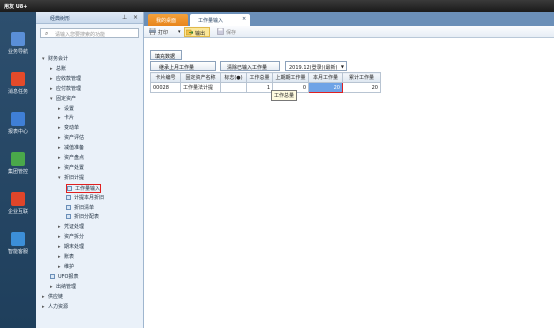 This screenshot has width=554, height=328. Describe the element at coordinates (74, 247) in the screenshot. I see `tree-item-label: 期末处理` at that location.